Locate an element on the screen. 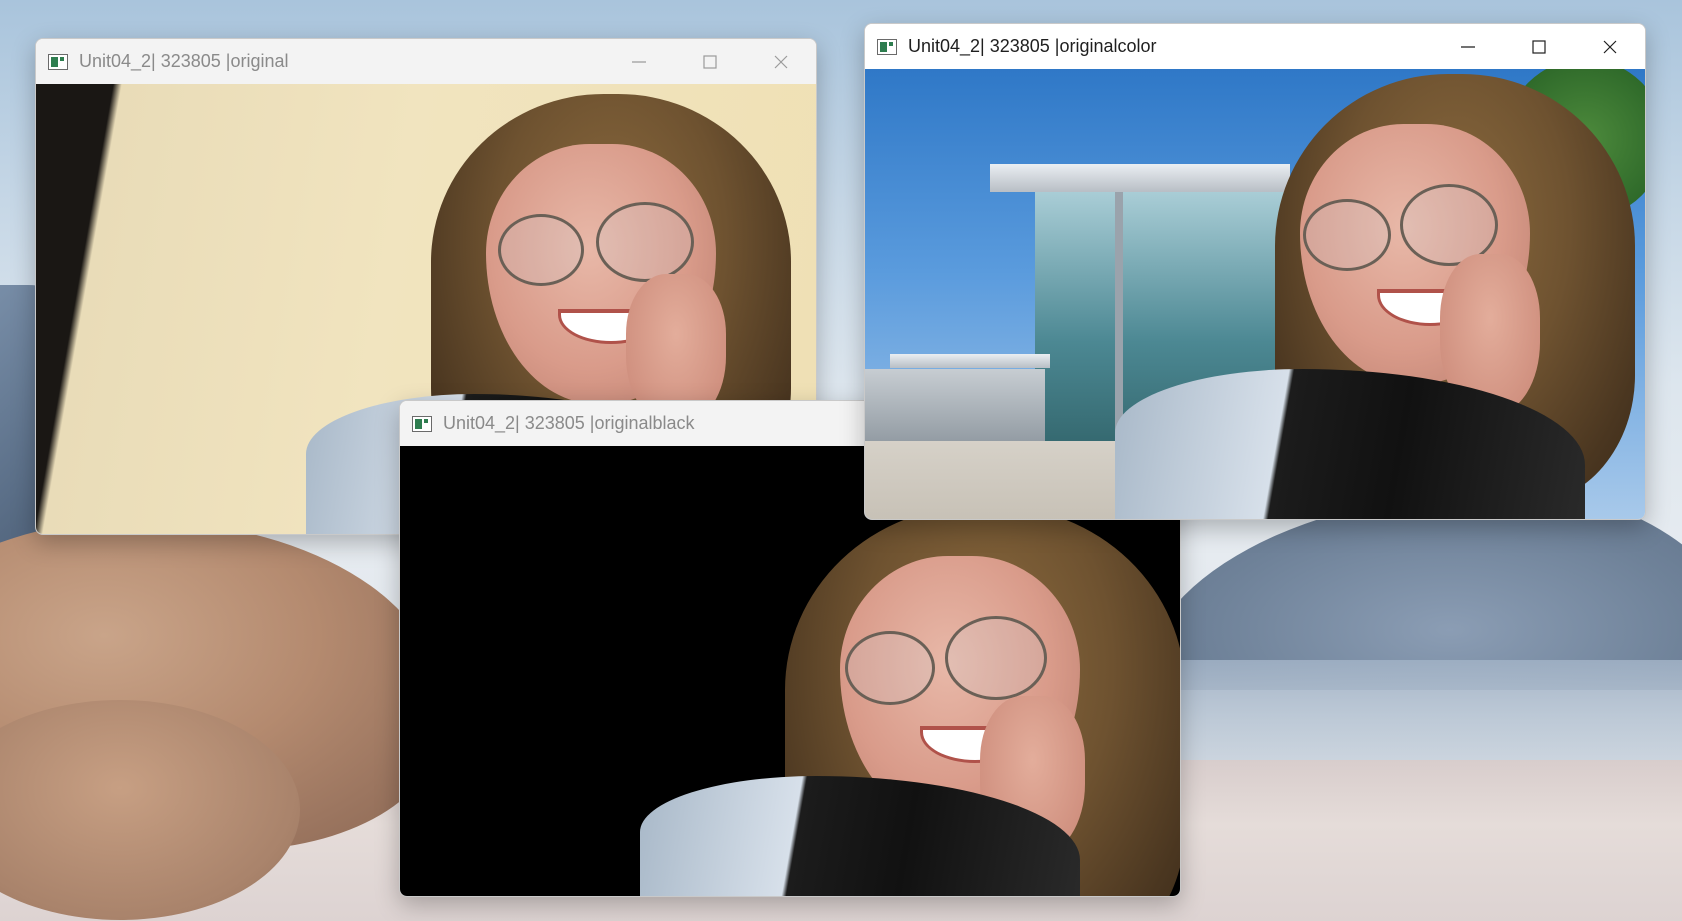 This screenshot has width=1682, height=921. building-lower-wing is located at coordinates (955, 409).